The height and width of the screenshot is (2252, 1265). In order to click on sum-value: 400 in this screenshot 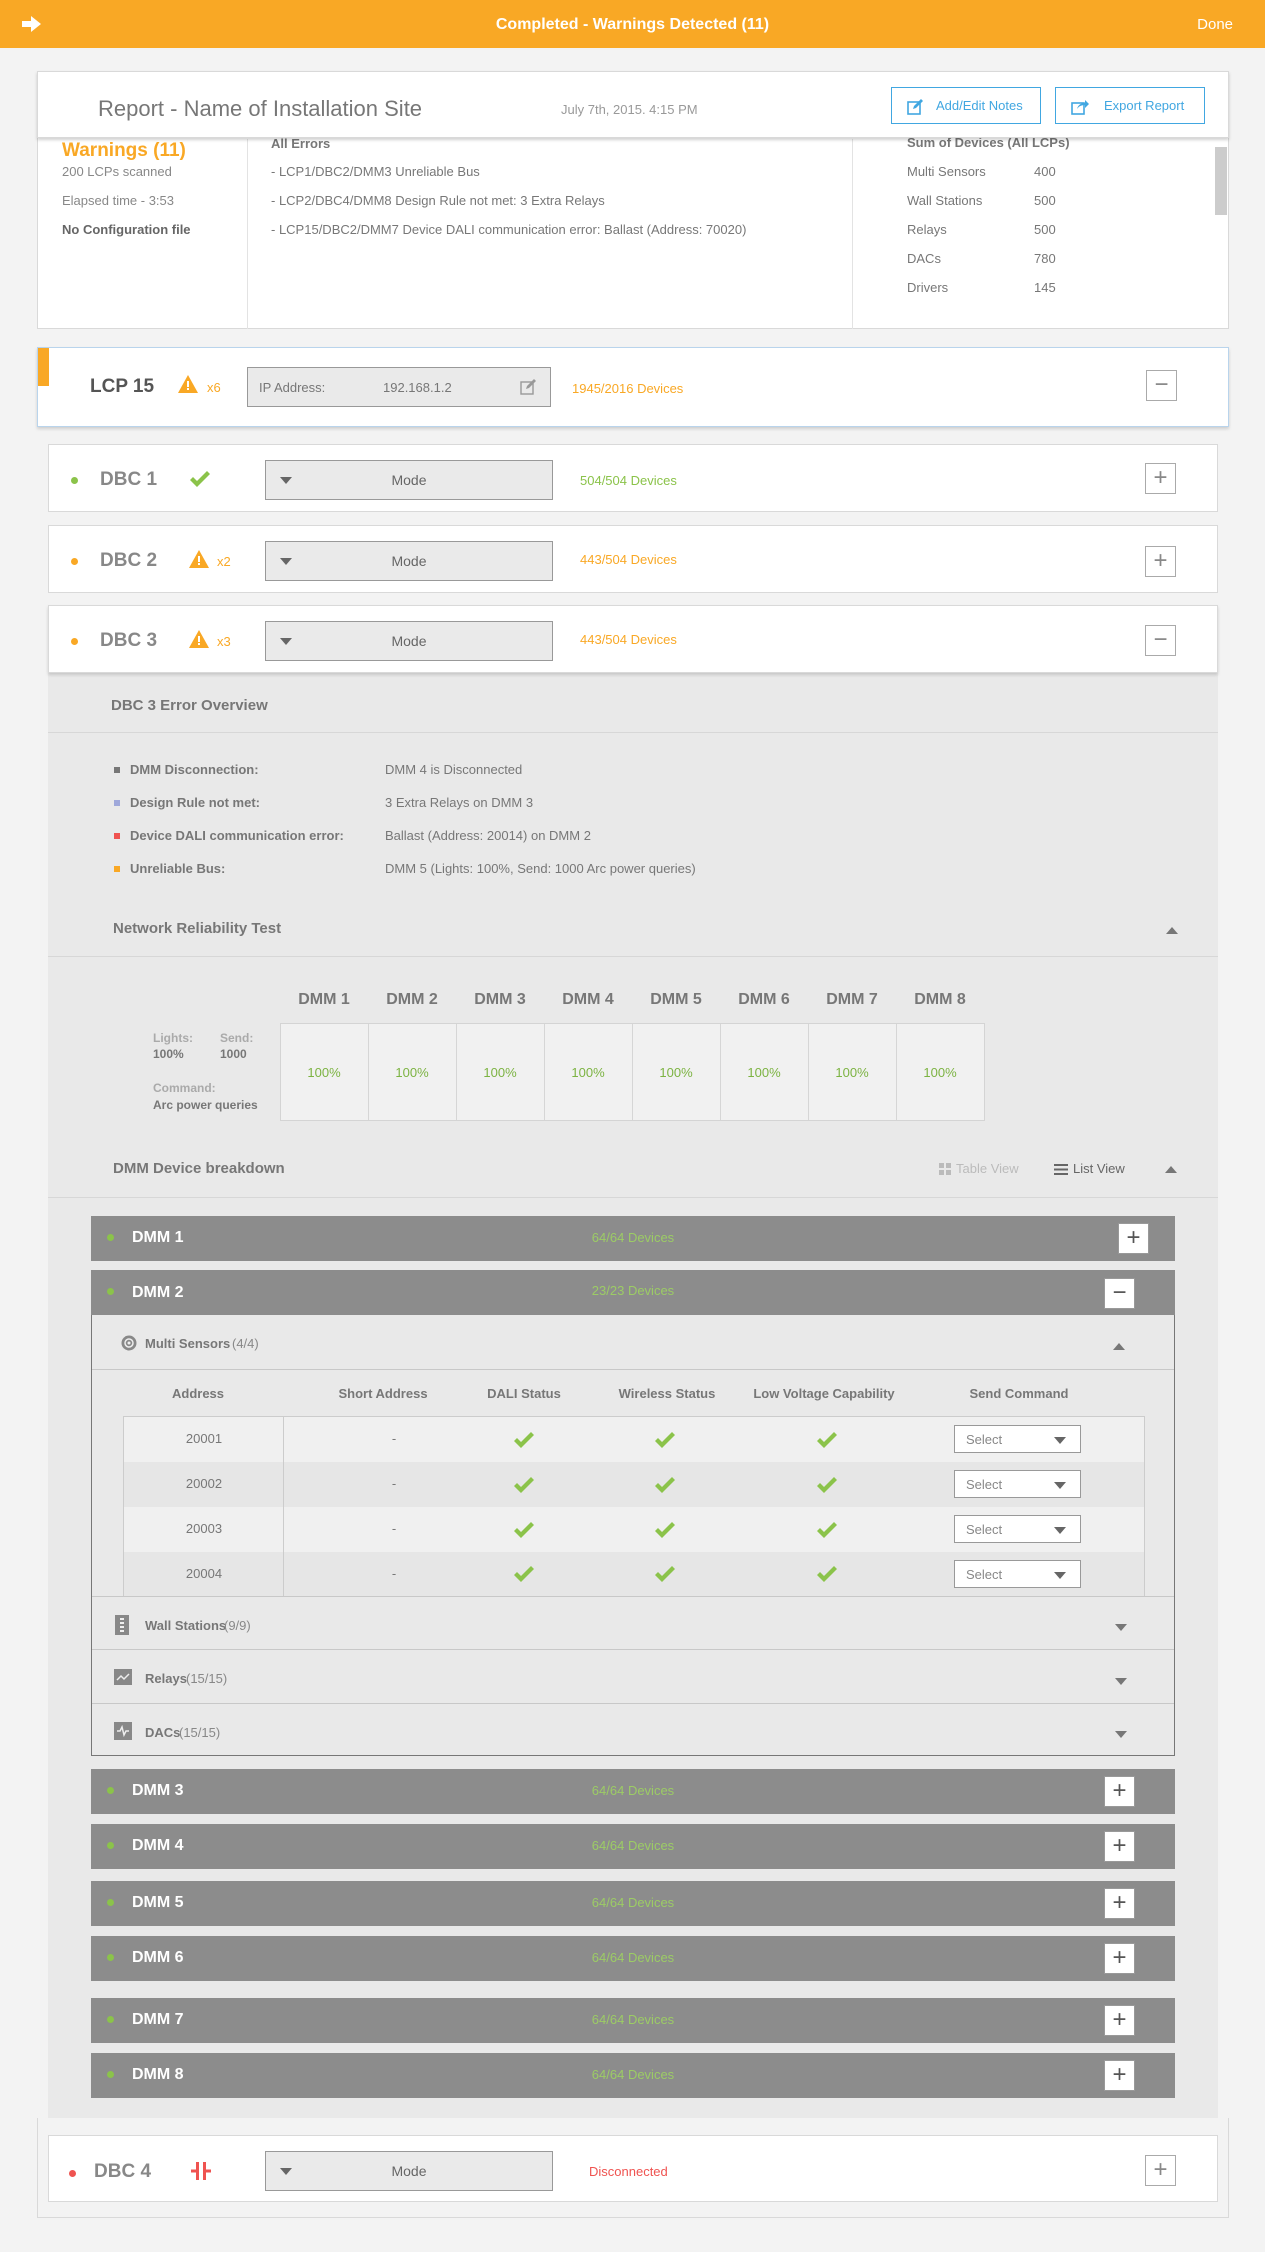, I will do `click(1045, 171)`.